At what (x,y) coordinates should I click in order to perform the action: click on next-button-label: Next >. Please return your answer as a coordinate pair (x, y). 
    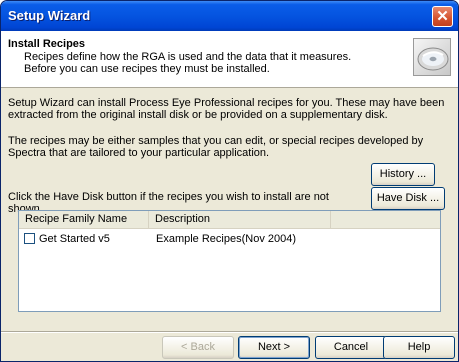
    Looking at the image, I should click on (274, 347).